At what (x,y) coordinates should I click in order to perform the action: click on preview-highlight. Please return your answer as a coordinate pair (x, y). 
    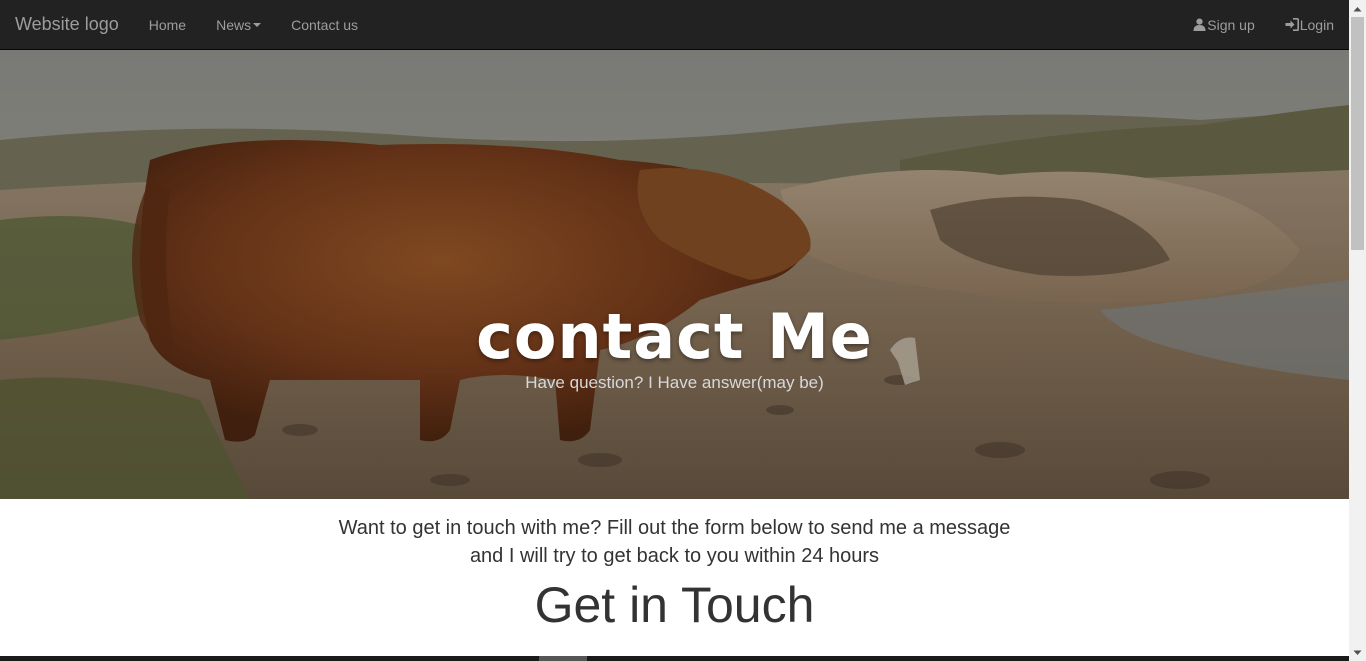
    Looking at the image, I should click on (563, 658).